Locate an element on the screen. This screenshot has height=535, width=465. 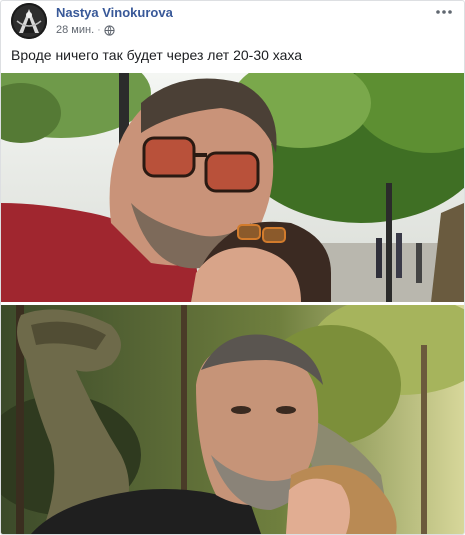
more-options-button is located at coordinates (444, 12).